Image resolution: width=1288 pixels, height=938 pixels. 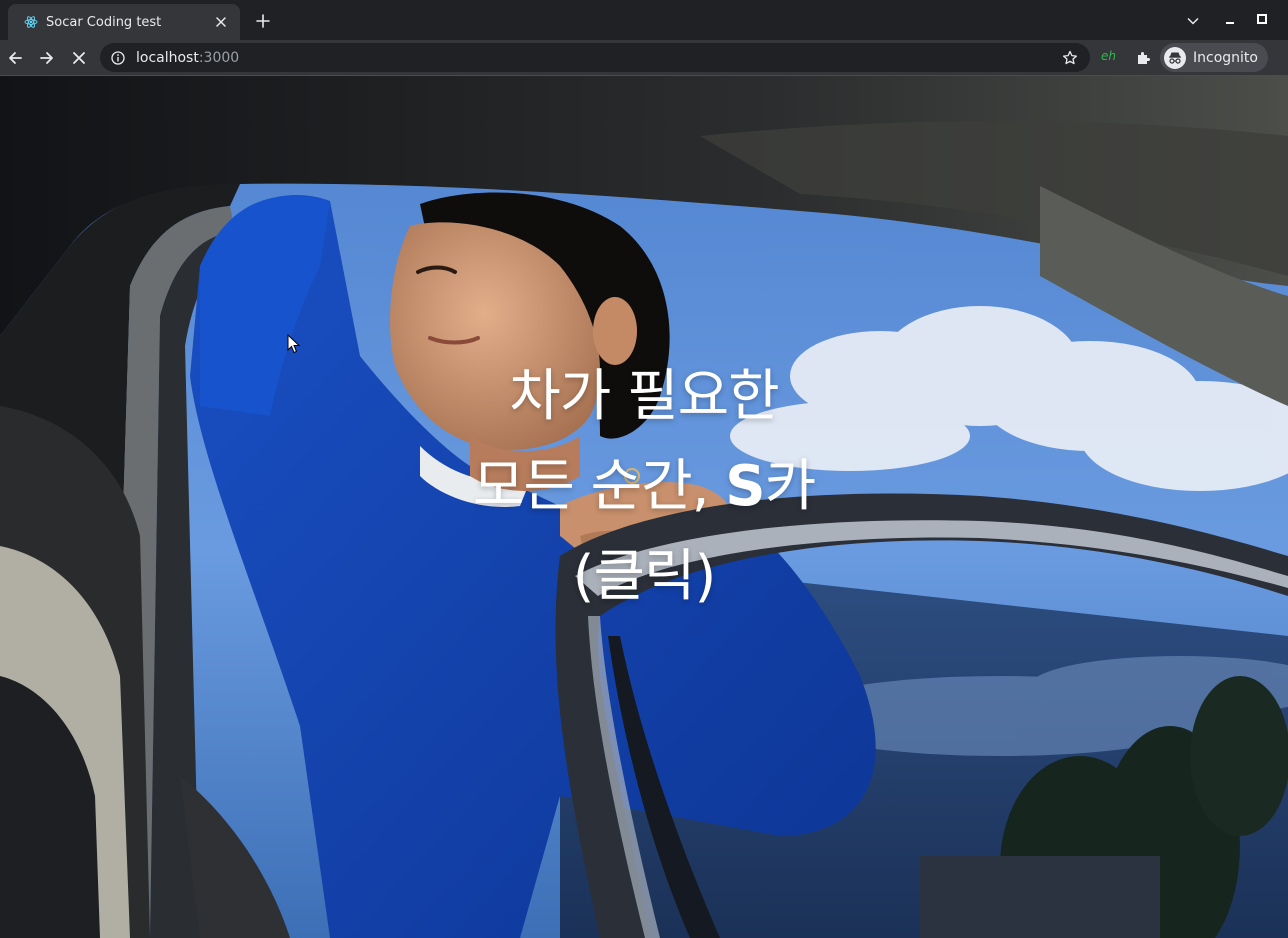 I want to click on info-icon, so click(x=118, y=58).